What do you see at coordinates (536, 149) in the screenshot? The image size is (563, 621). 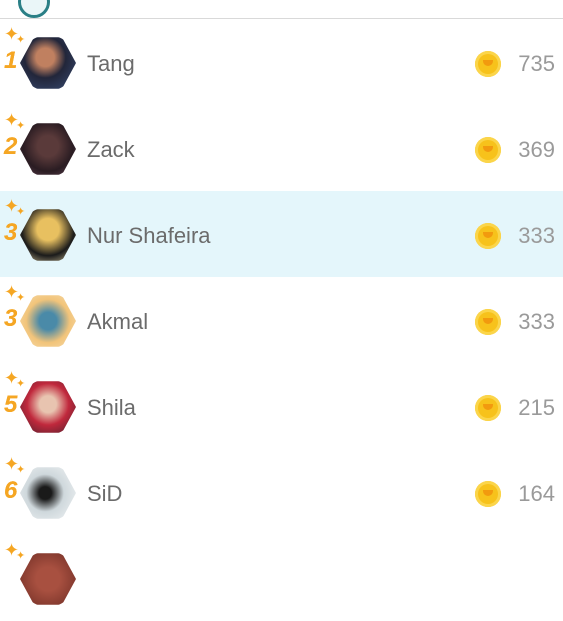 I see `player-score: 369` at bounding box center [536, 149].